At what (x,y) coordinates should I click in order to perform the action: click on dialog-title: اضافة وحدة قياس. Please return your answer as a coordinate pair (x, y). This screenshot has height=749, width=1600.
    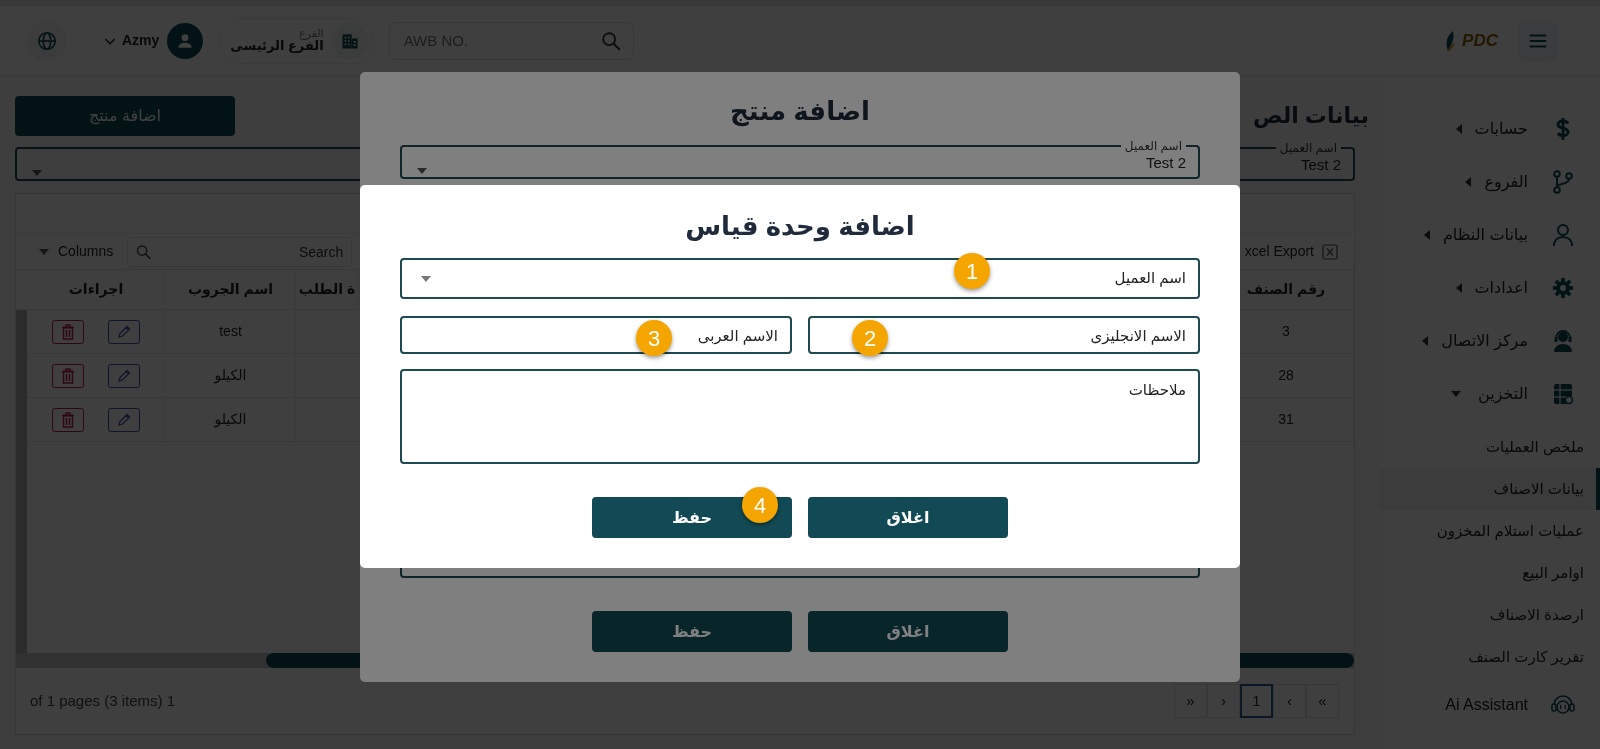
    Looking at the image, I should click on (800, 226).